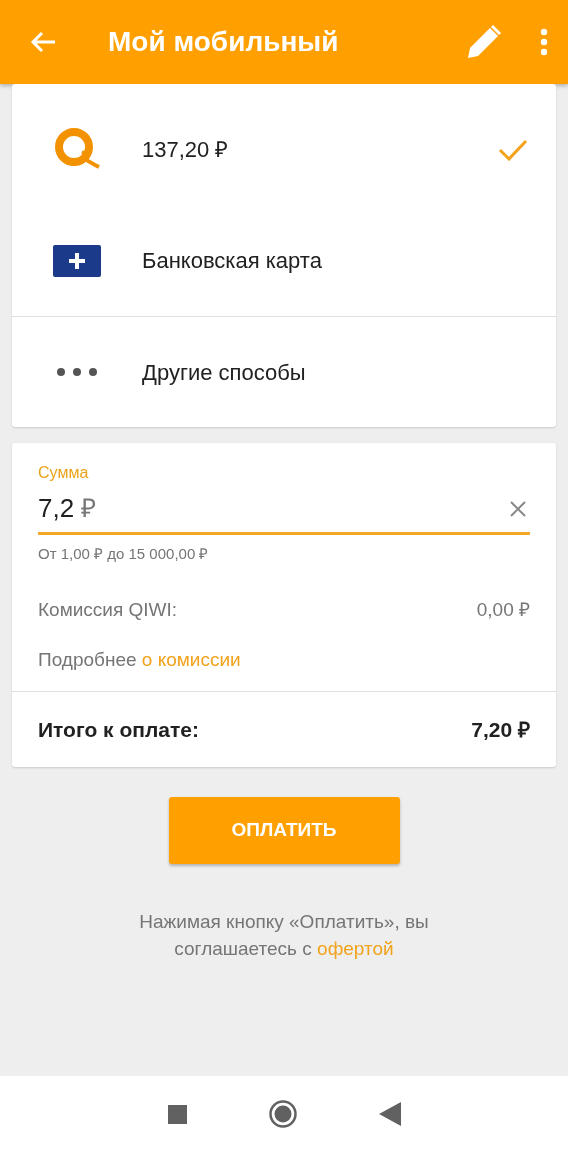 Image resolution: width=568 pixels, height=1152 pixels. What do you see at coordinates (484, 42) in the screenshot?
I see `edit-icon` at bounding box center [484, 42].